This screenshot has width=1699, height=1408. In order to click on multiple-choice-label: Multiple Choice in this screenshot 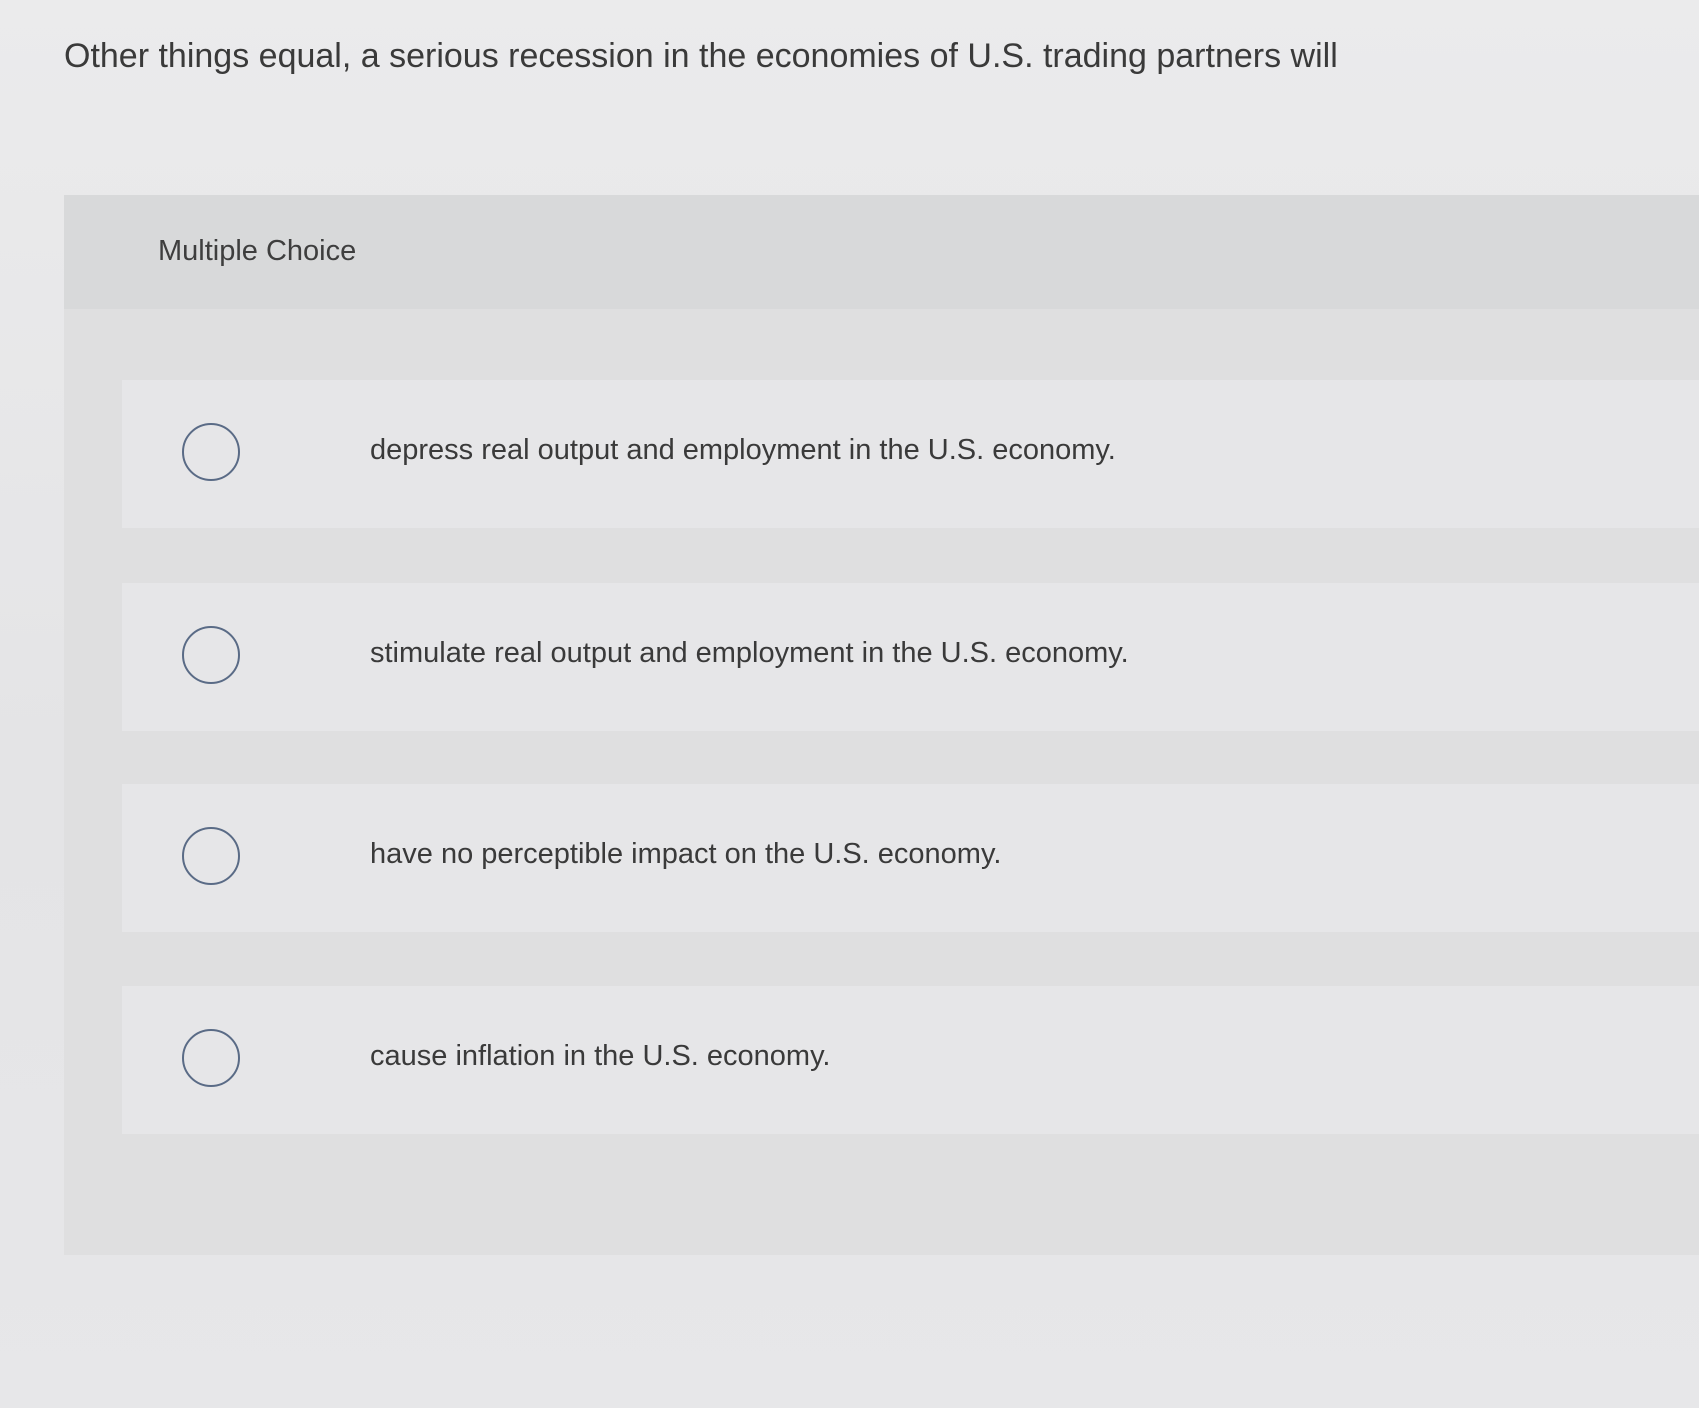, I will do `click(257, 251)`.